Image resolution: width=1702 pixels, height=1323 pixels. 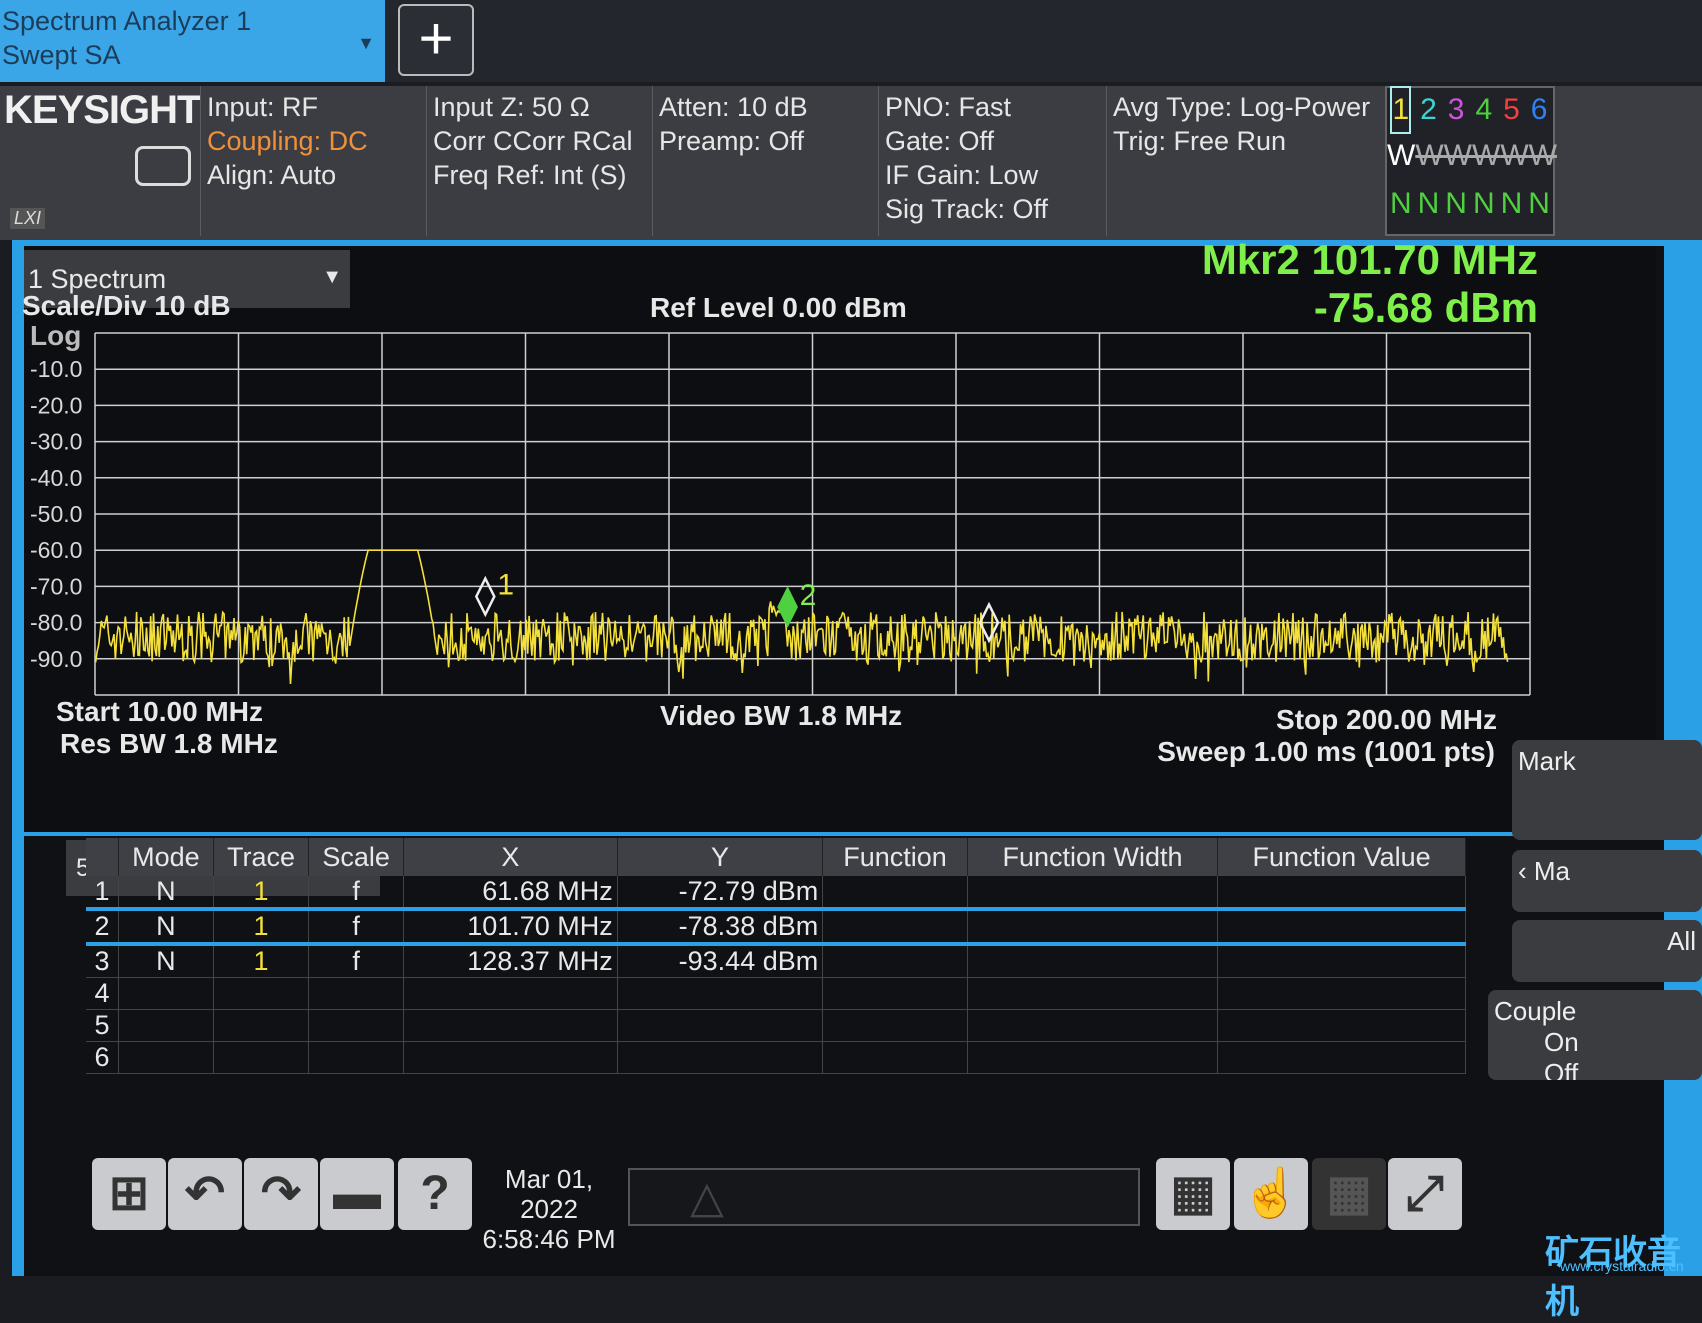 I want to click on marker-row-6: 6, so click(x=776, y=1057).